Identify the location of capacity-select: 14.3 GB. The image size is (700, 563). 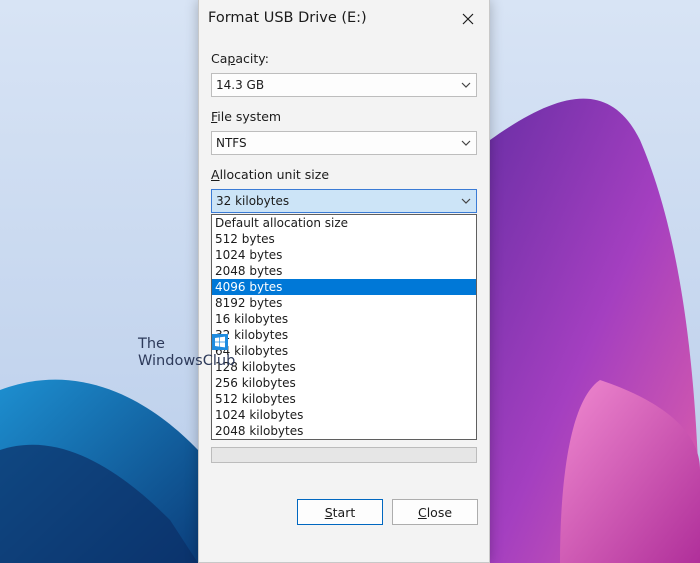
(344, 85).